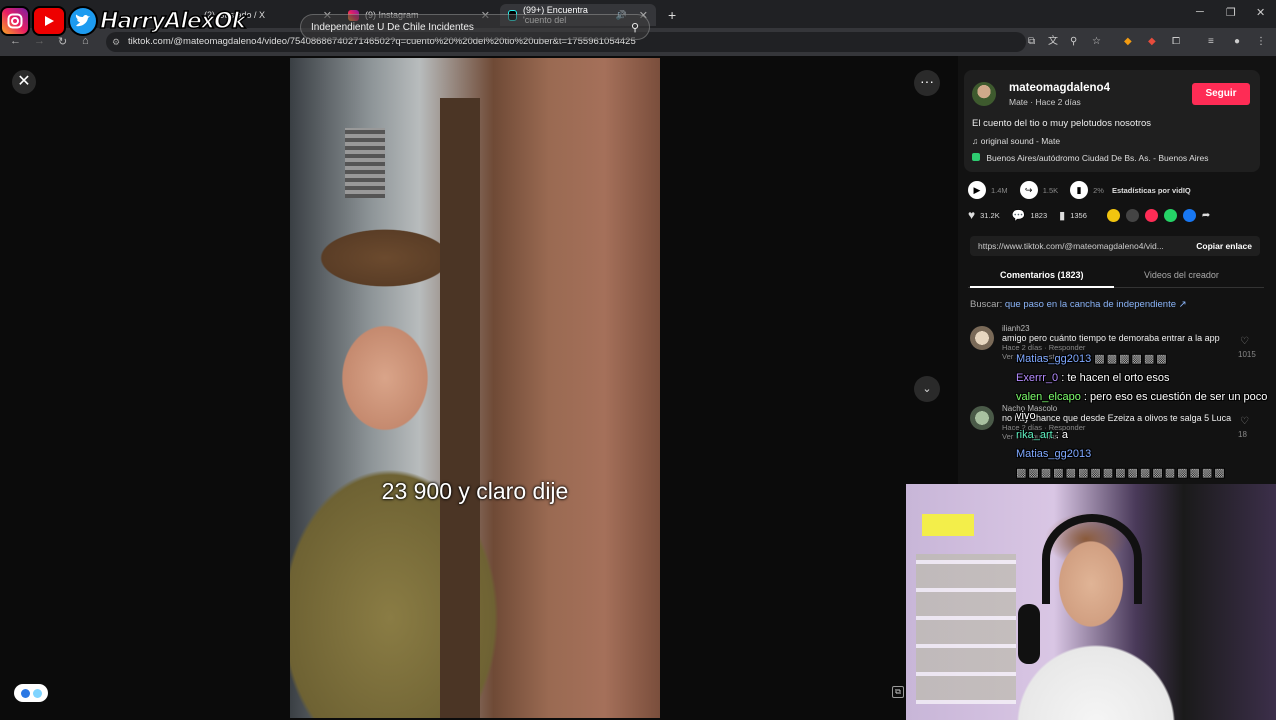  I want to click on zoom-icon: ⚲, so click(1075, 41).